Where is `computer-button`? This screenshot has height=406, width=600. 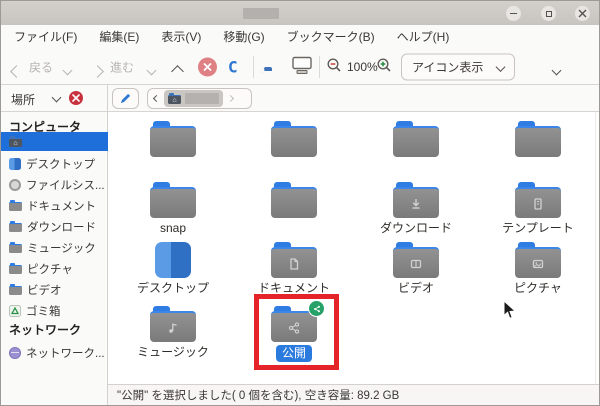 computer-button is located at coordinates (302, 66).